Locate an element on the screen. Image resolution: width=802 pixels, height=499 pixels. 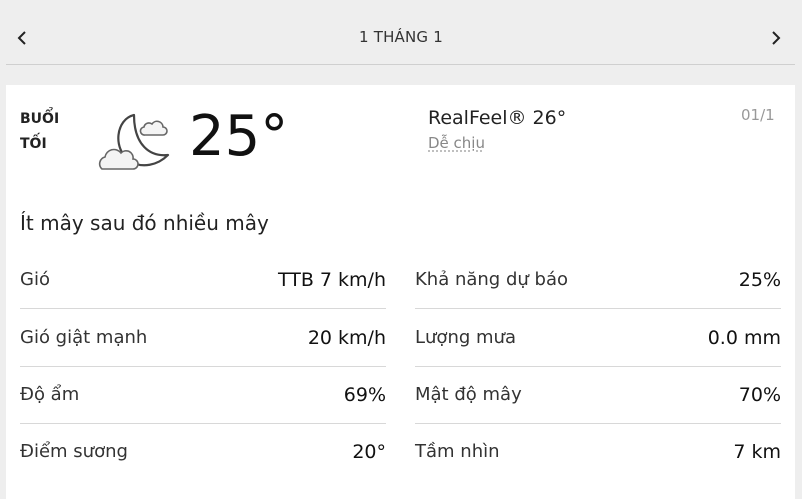
temperature: 25° is located at coordinates (239, 136).